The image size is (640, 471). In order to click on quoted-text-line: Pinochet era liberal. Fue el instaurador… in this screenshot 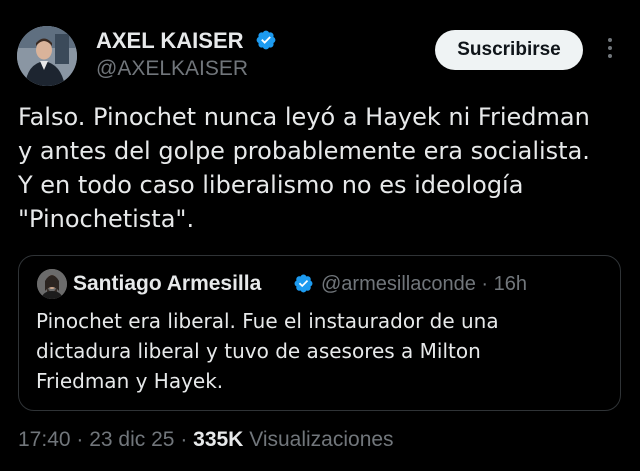, I will do `click(267, 321)`.